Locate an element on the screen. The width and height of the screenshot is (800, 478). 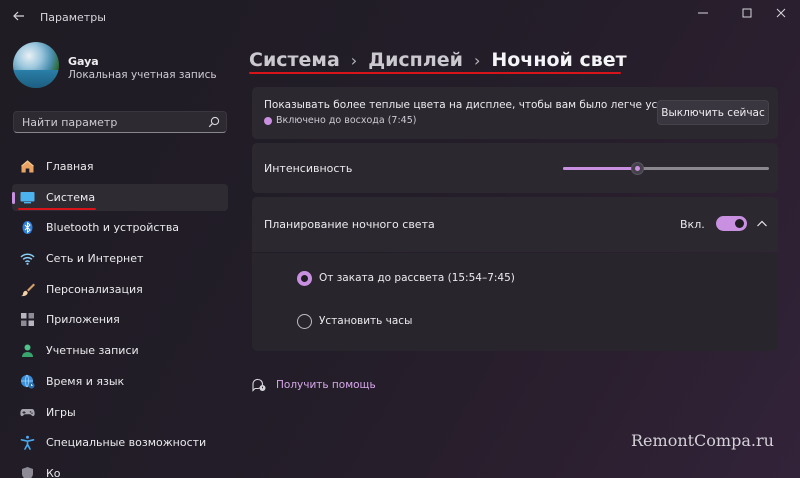
intensity-card: Интенсивность is located at coordinates (515, 168).